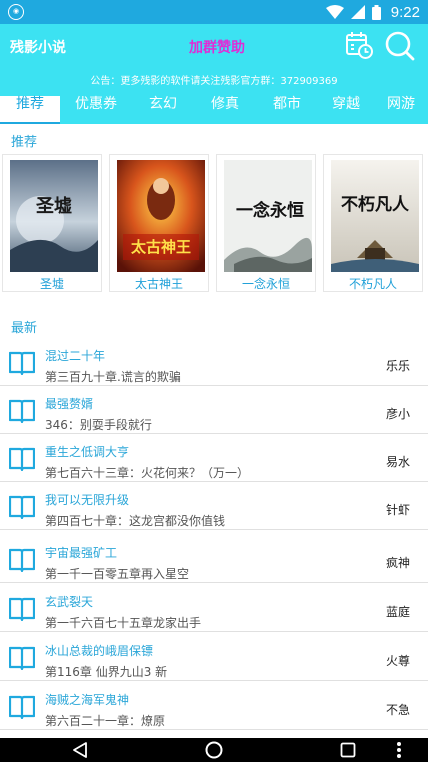 This screenshot has height=762, width=428. What do you see at coordinates (214, 657) in the screenshot?
I see `list-item: 冰山总裁的峨眉保镖 第116章 仙界九山3 新 火尊` at bounding box center [214, 657].